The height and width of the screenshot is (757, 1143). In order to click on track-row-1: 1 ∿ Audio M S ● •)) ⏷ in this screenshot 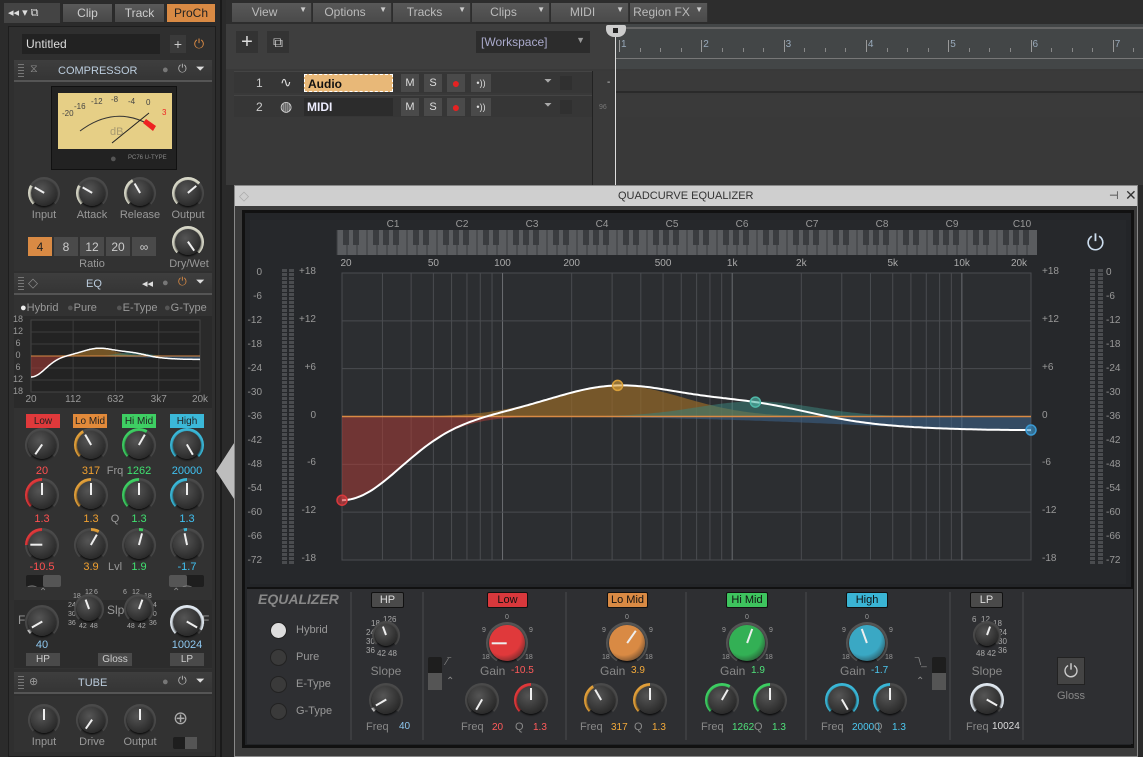, I will do `click(413, 82)`.